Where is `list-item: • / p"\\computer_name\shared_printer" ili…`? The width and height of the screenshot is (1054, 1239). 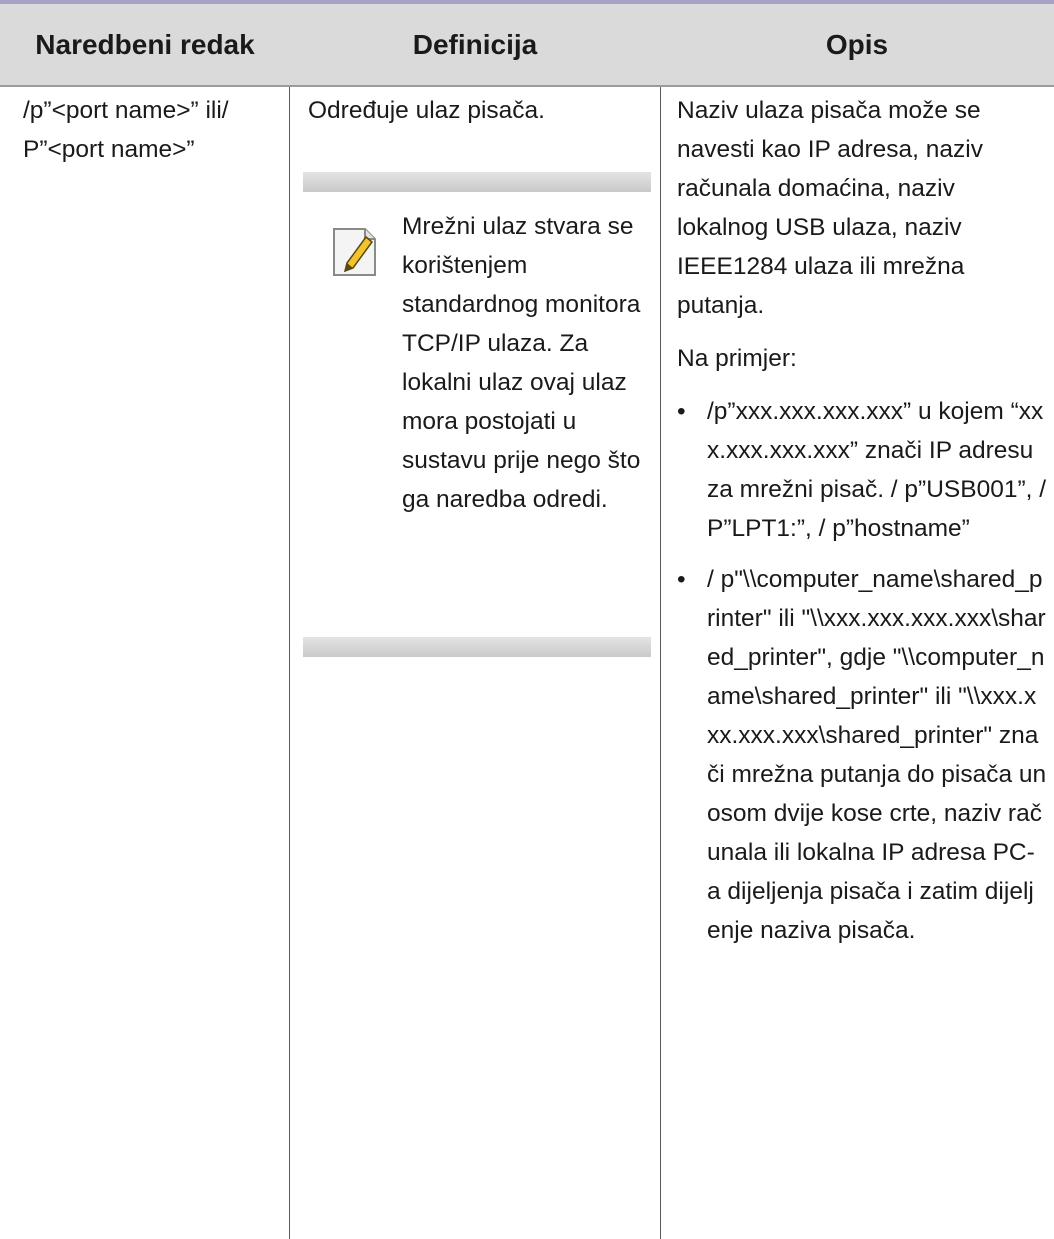
list-item: • / p"\\computer_name\shared_printer" ili… is located at coordinates (862, 755).